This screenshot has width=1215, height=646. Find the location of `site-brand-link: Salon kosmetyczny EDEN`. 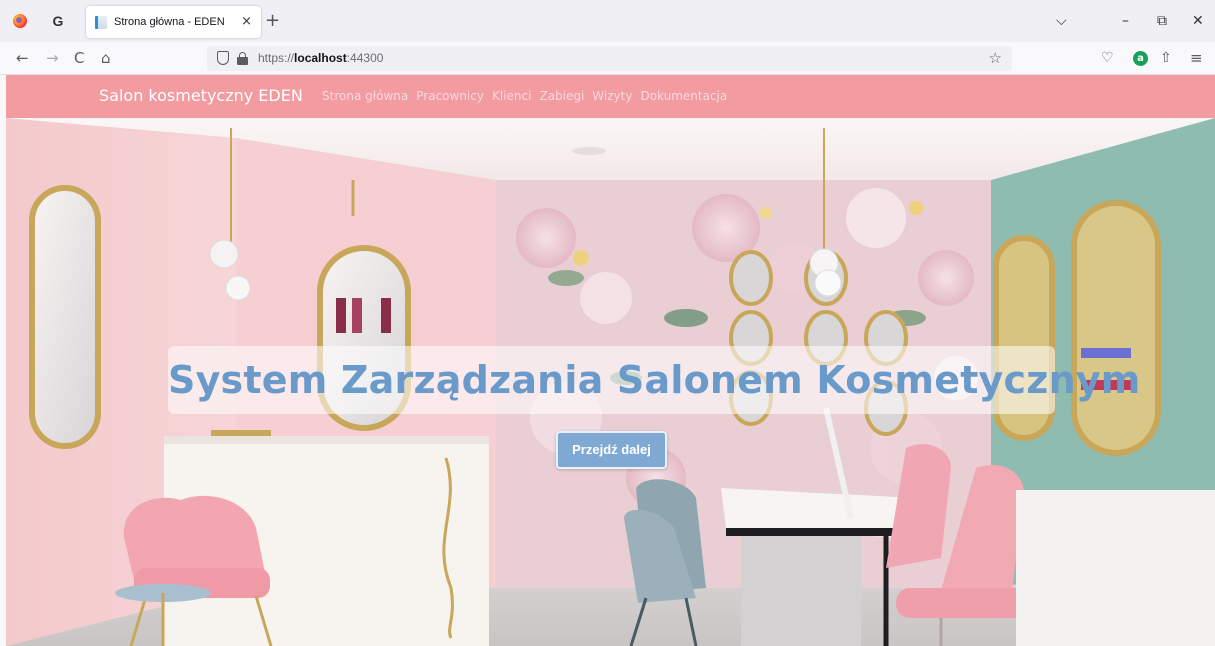

site-brand-link: Salon kosmetyczny EDEN is located at coordinates (201, 95).